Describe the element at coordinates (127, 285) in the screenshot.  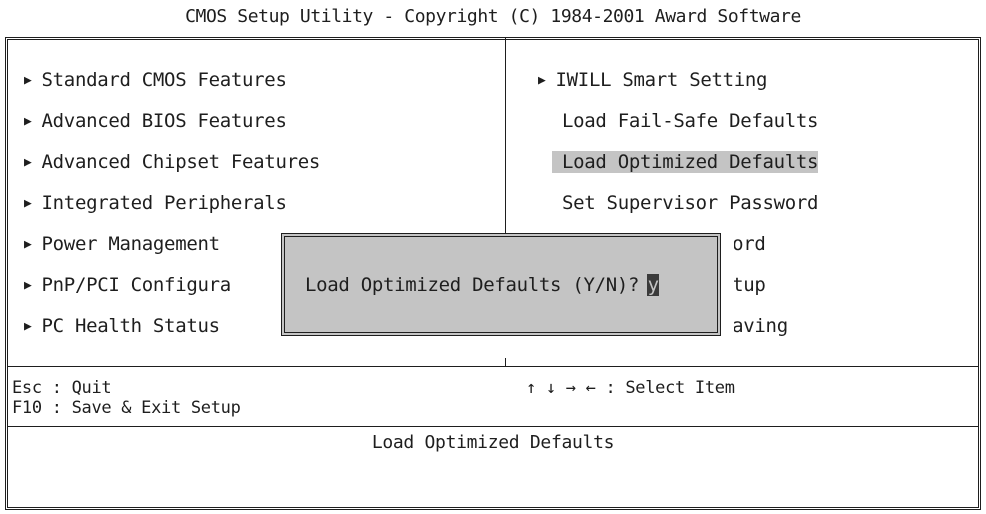
I see `menu-item-pnp-pci: ▶ PnP/PCI Configura` at that location.